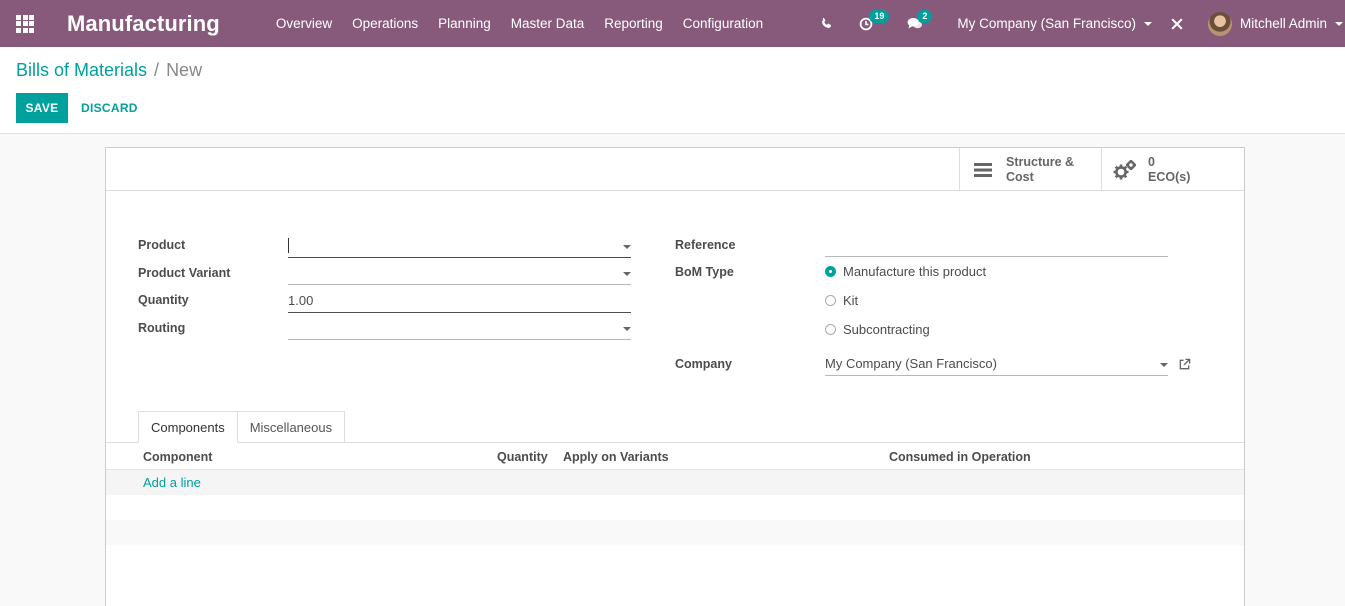  I want to click on product-label: Product, so click(162, 245).